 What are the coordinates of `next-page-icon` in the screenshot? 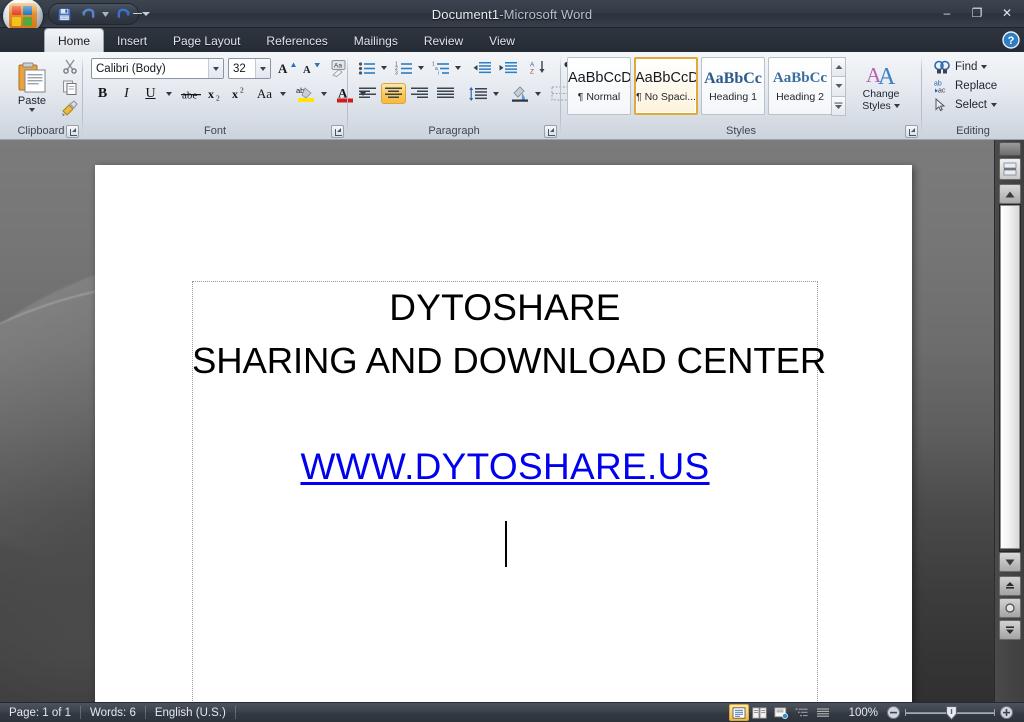 It's located at (1010, 630).